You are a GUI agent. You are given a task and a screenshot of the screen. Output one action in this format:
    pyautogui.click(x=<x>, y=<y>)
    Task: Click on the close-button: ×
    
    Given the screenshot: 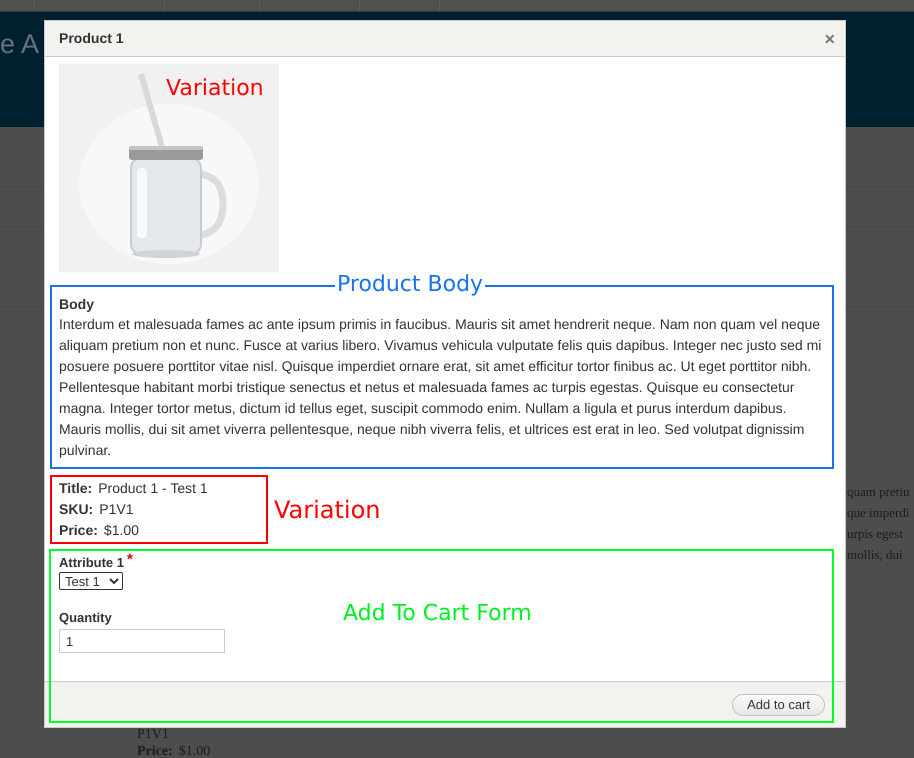 What is the action you would take?
    pyautogui.click(x=829, y=39)
    